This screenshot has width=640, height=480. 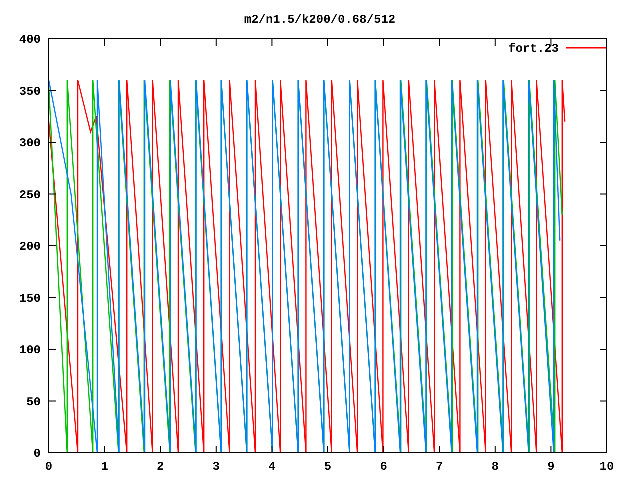 I want to click on tick-label: 1, so click(x=104, y=467).